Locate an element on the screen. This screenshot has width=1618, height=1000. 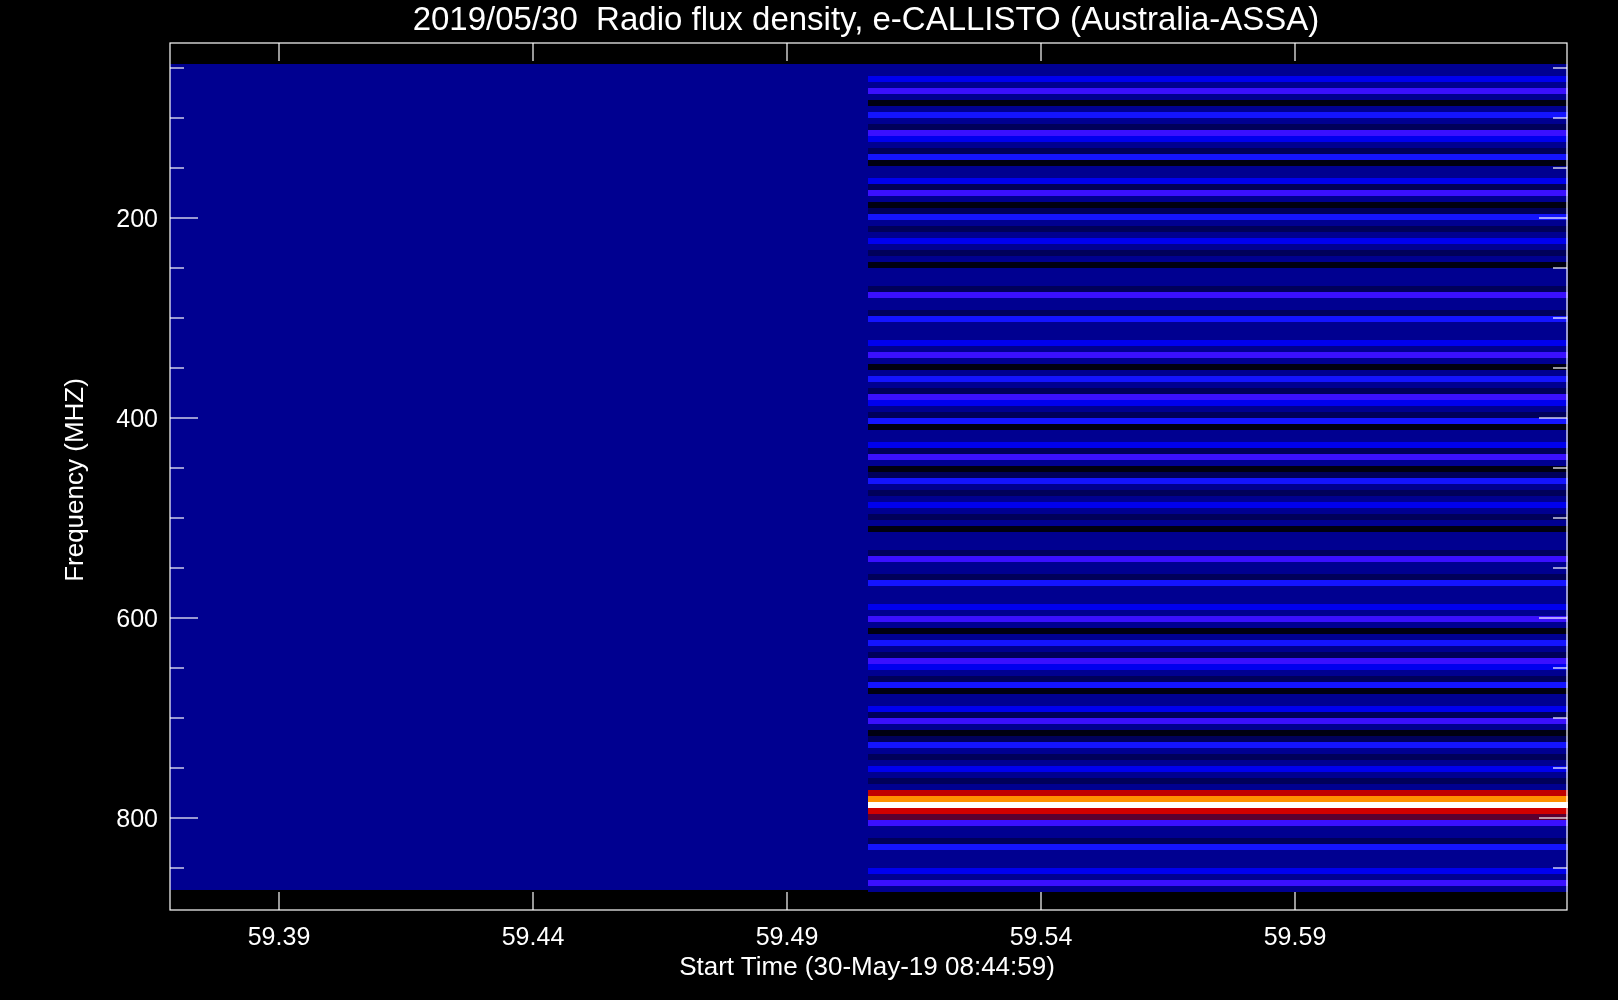
x-tick-label: 59.49 is located at coordinates (787, 936).